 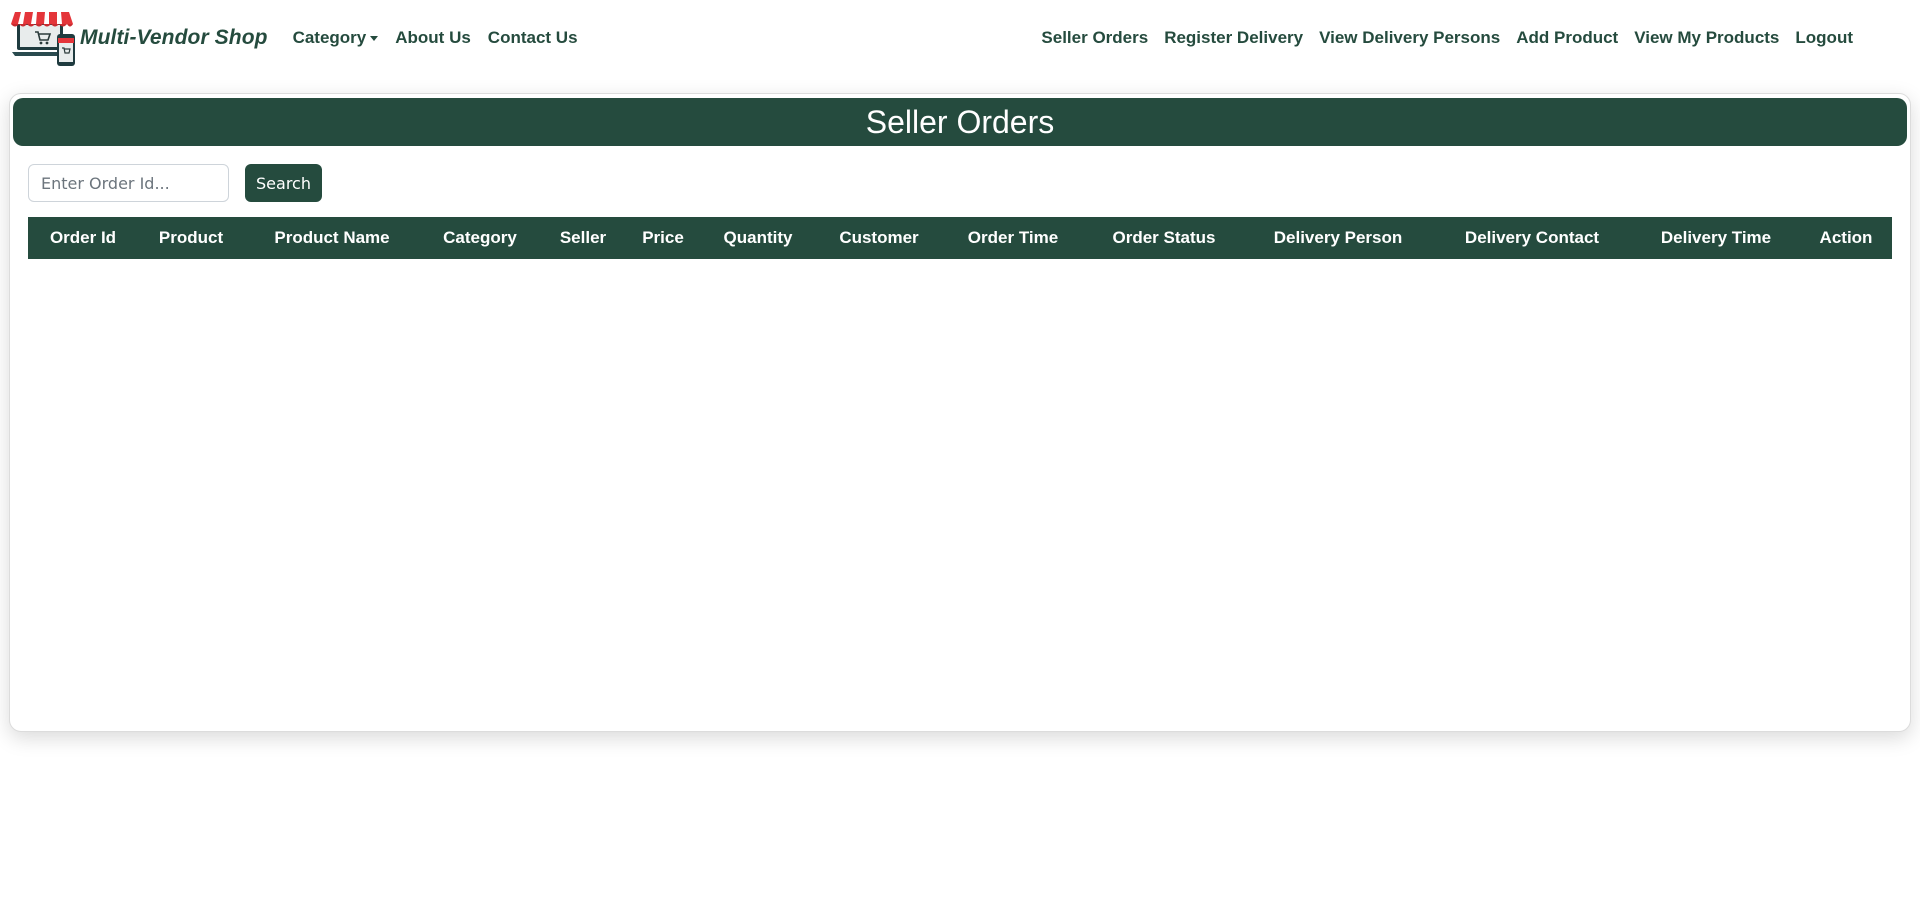 I want to click on brand-name: Multi-Vendor Shop, so click(x=174, y=37).